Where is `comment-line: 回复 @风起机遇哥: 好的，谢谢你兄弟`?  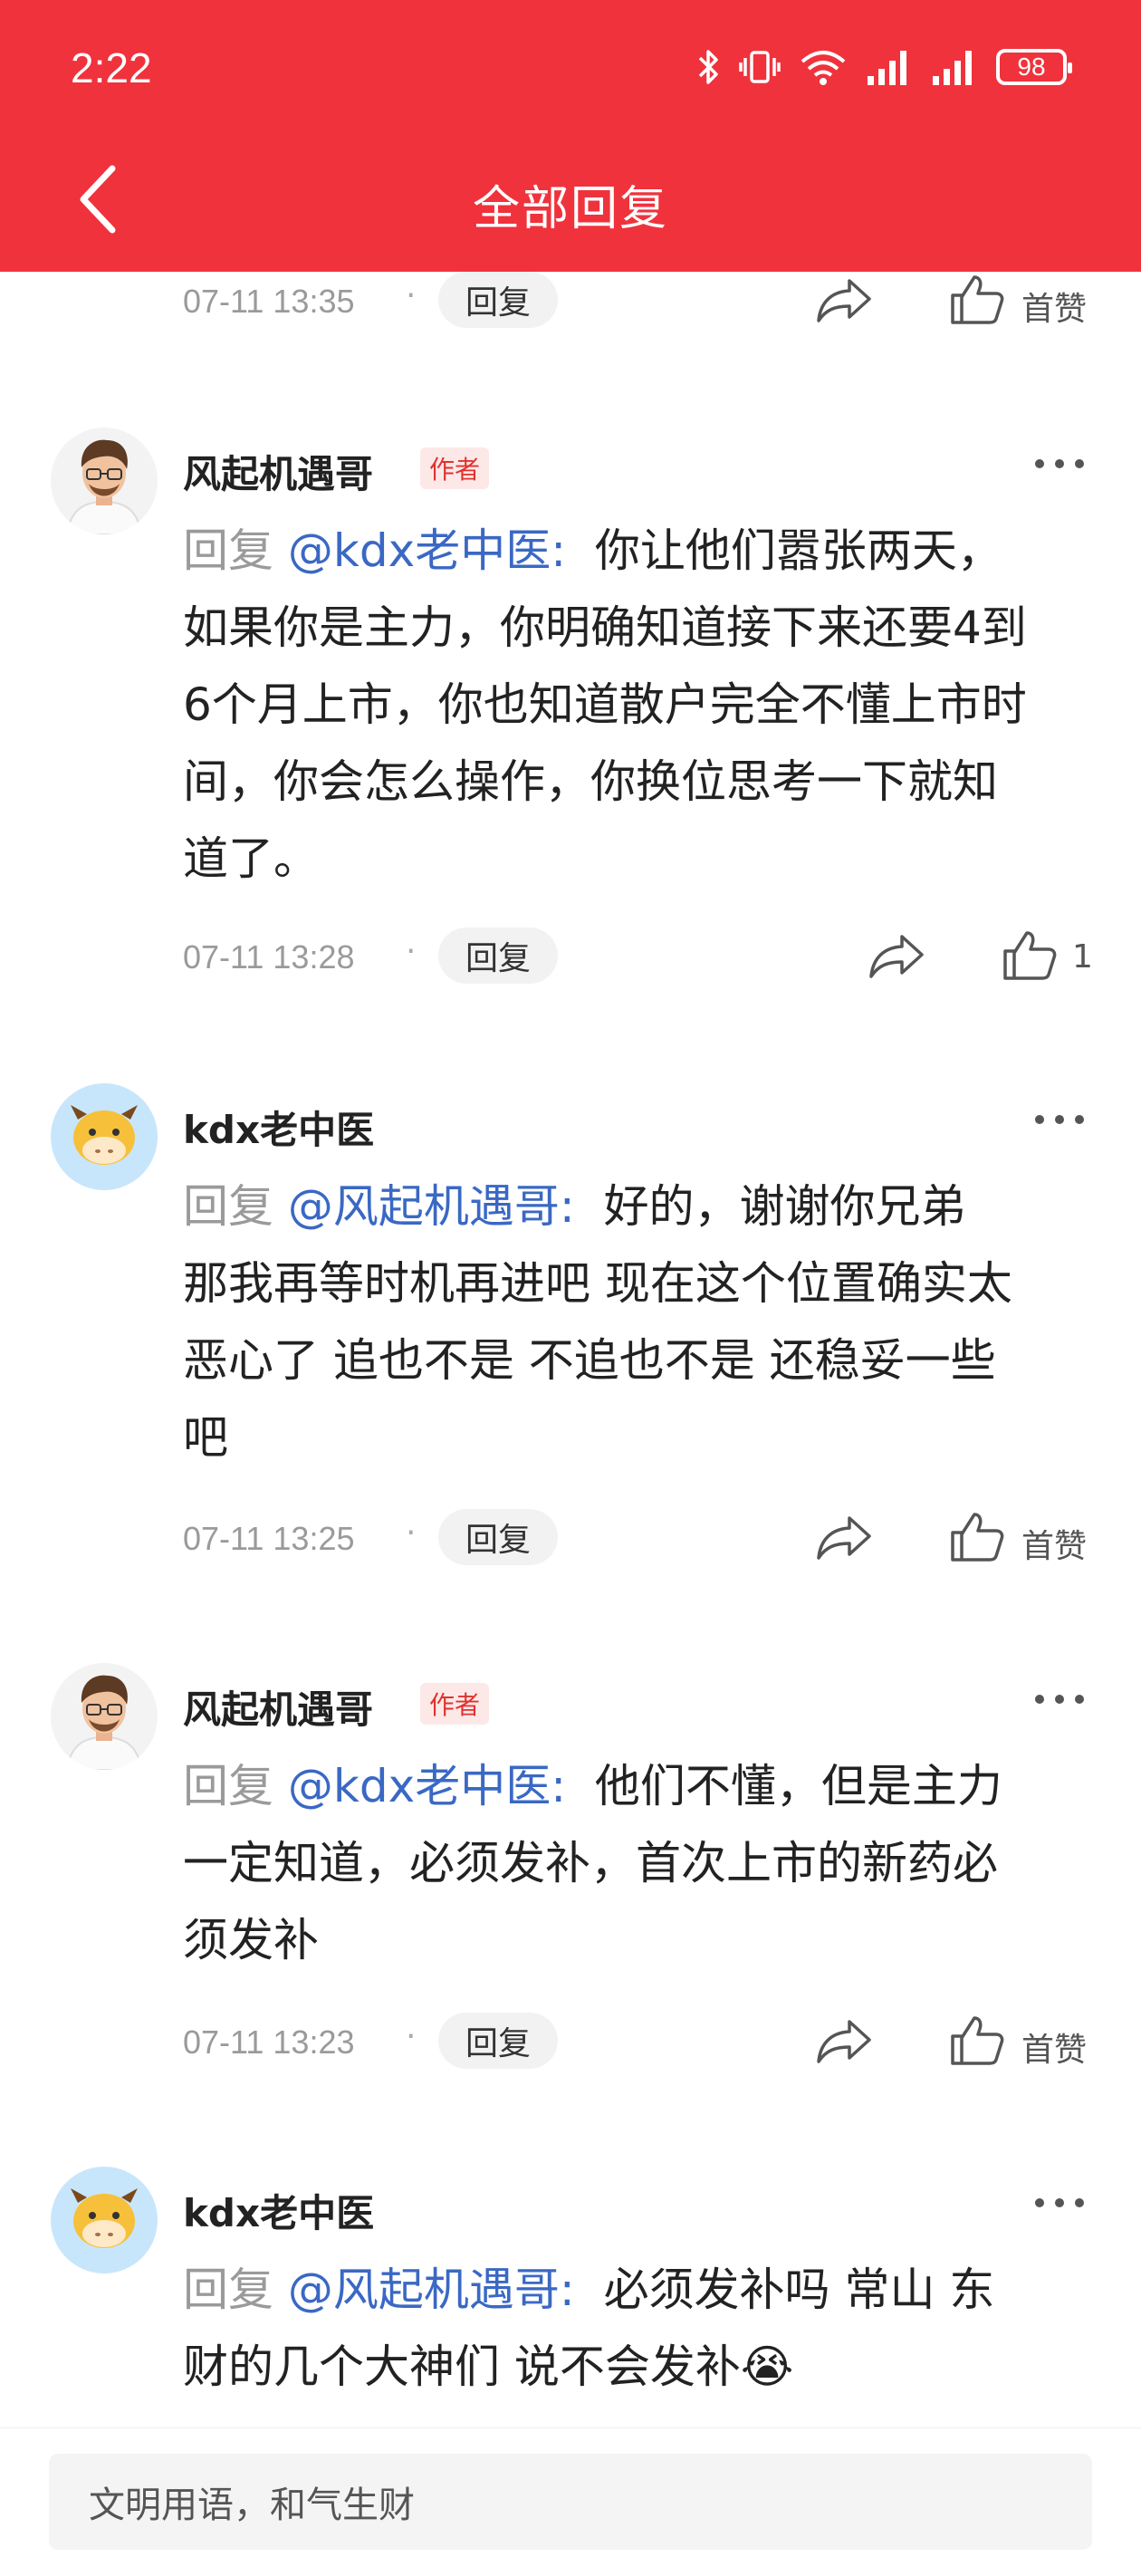
comment-line: 回复 @风起机遇哥: 好的，谢谢你兄弟 is located at coordinates (640, 1206).